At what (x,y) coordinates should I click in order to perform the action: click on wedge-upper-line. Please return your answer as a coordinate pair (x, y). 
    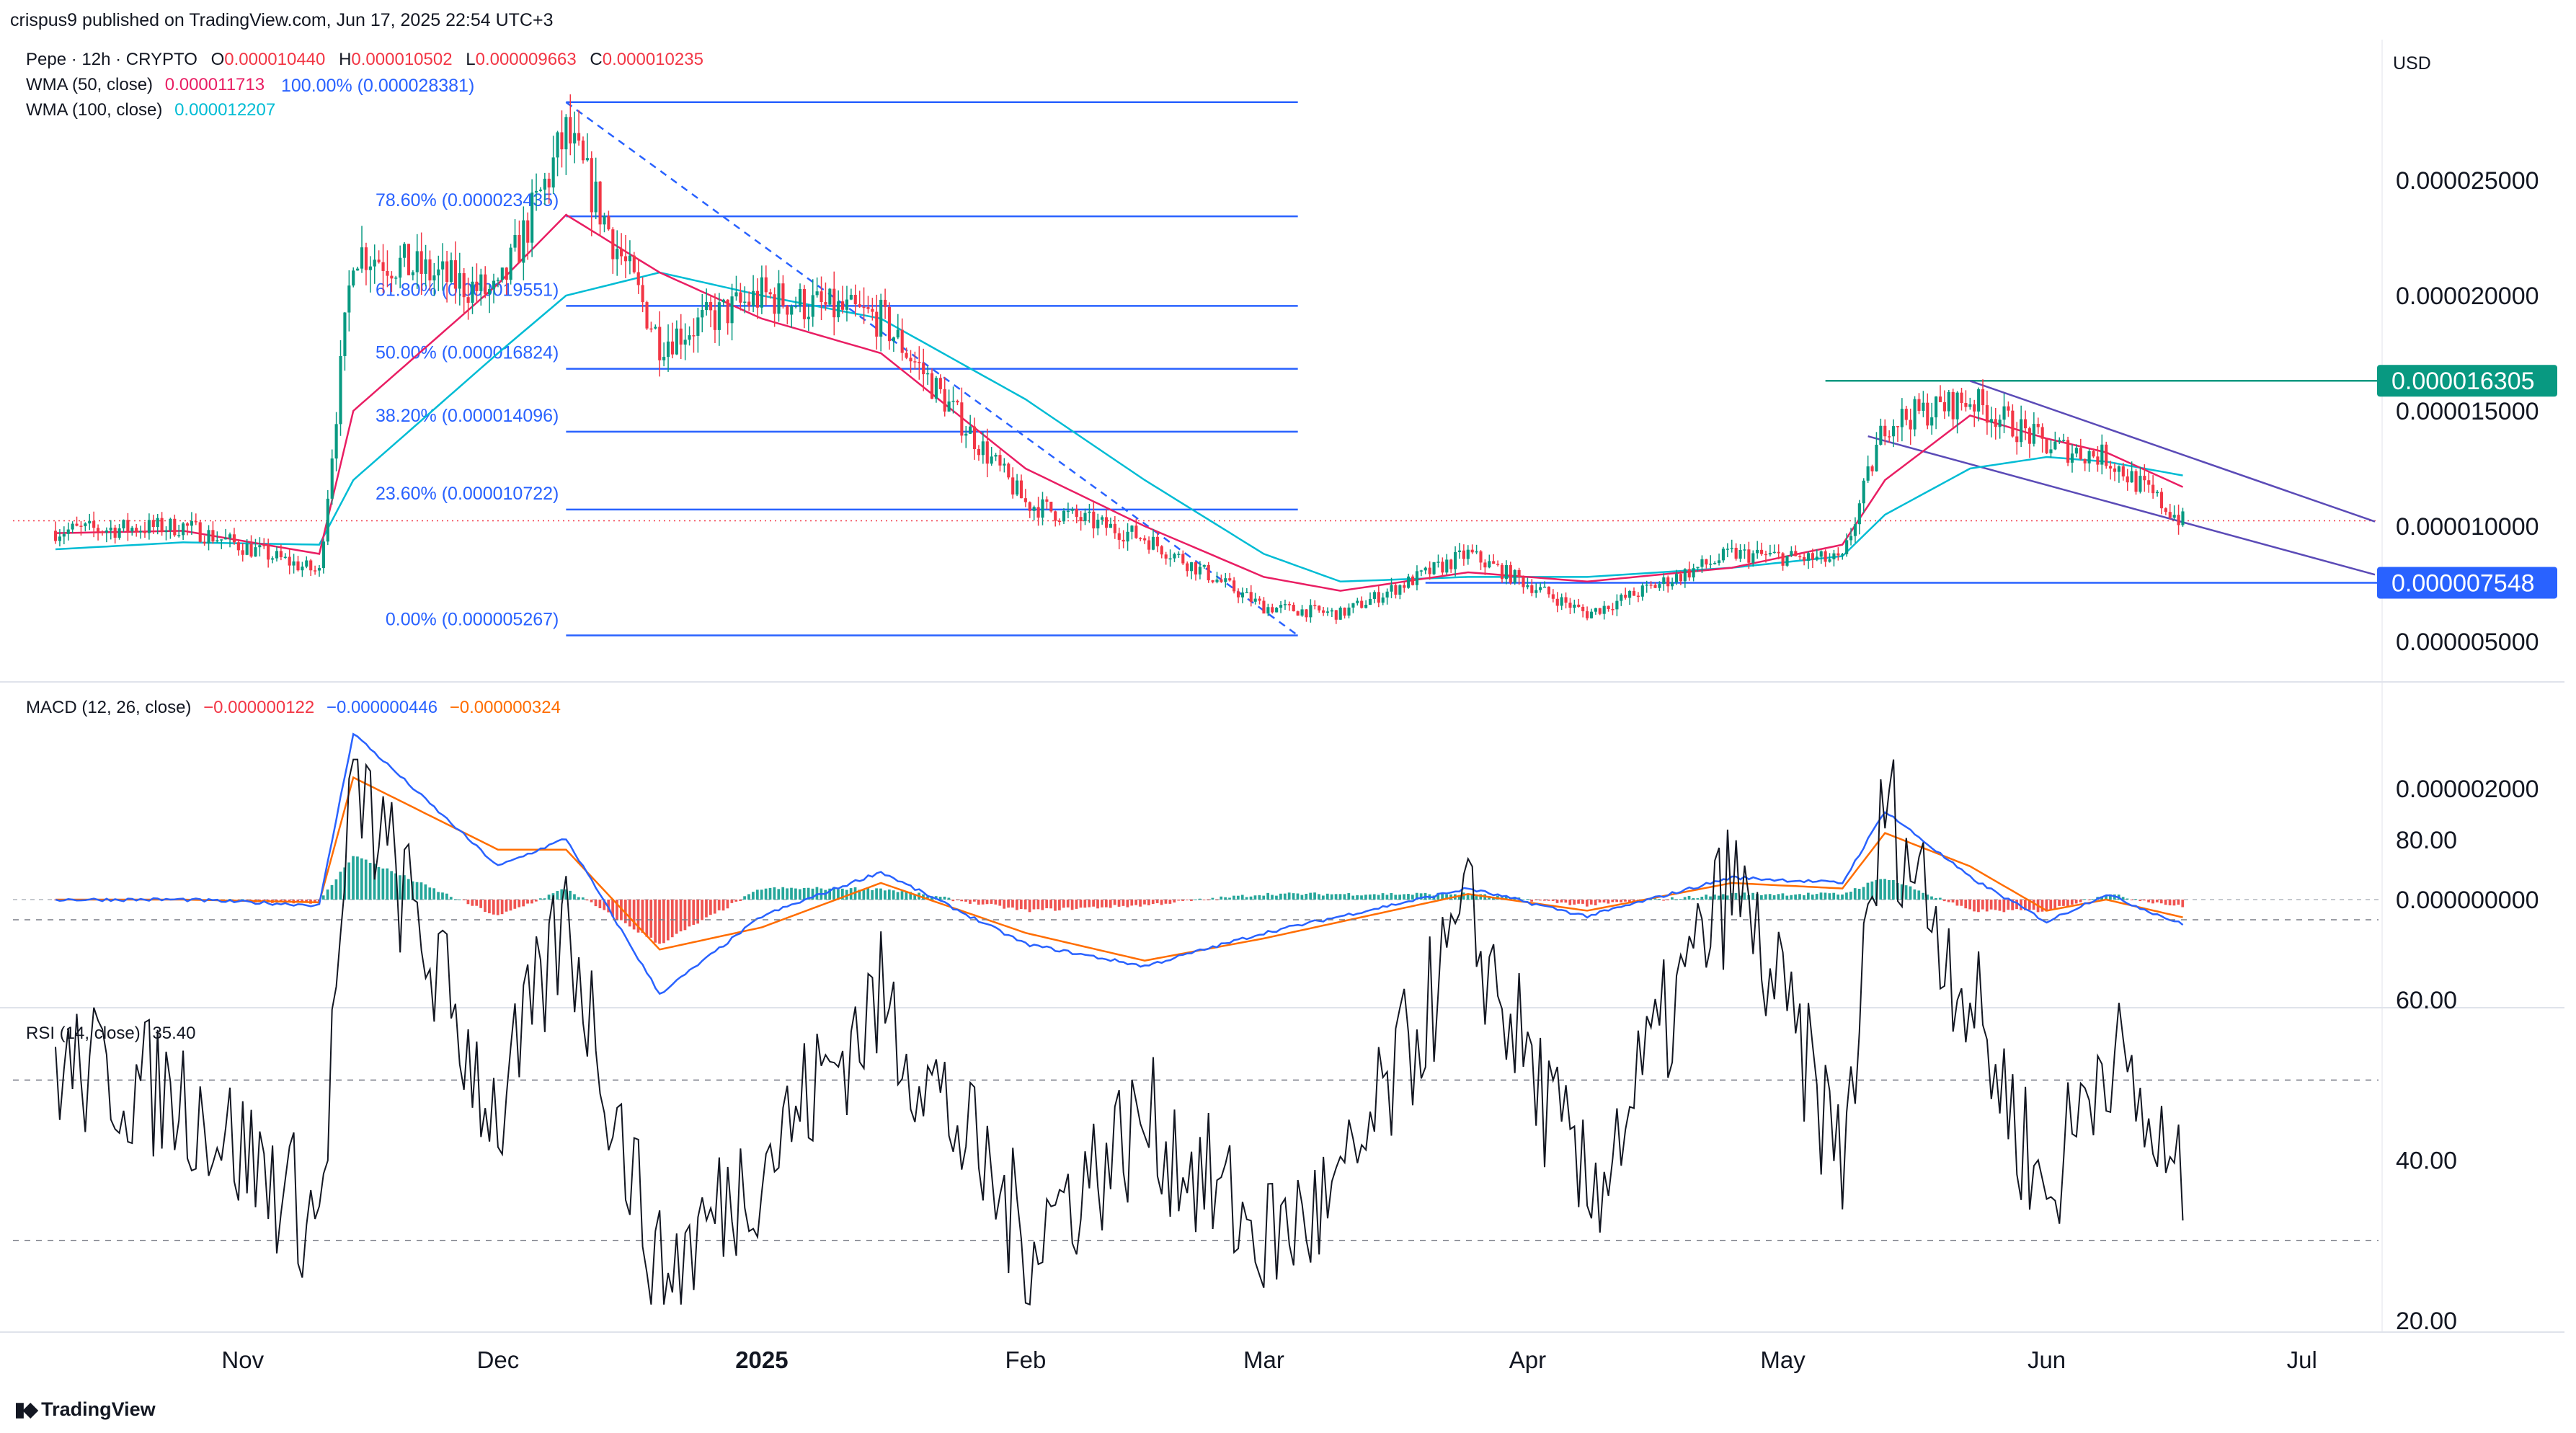
    Looking at the image, I should click on (2172, 451).